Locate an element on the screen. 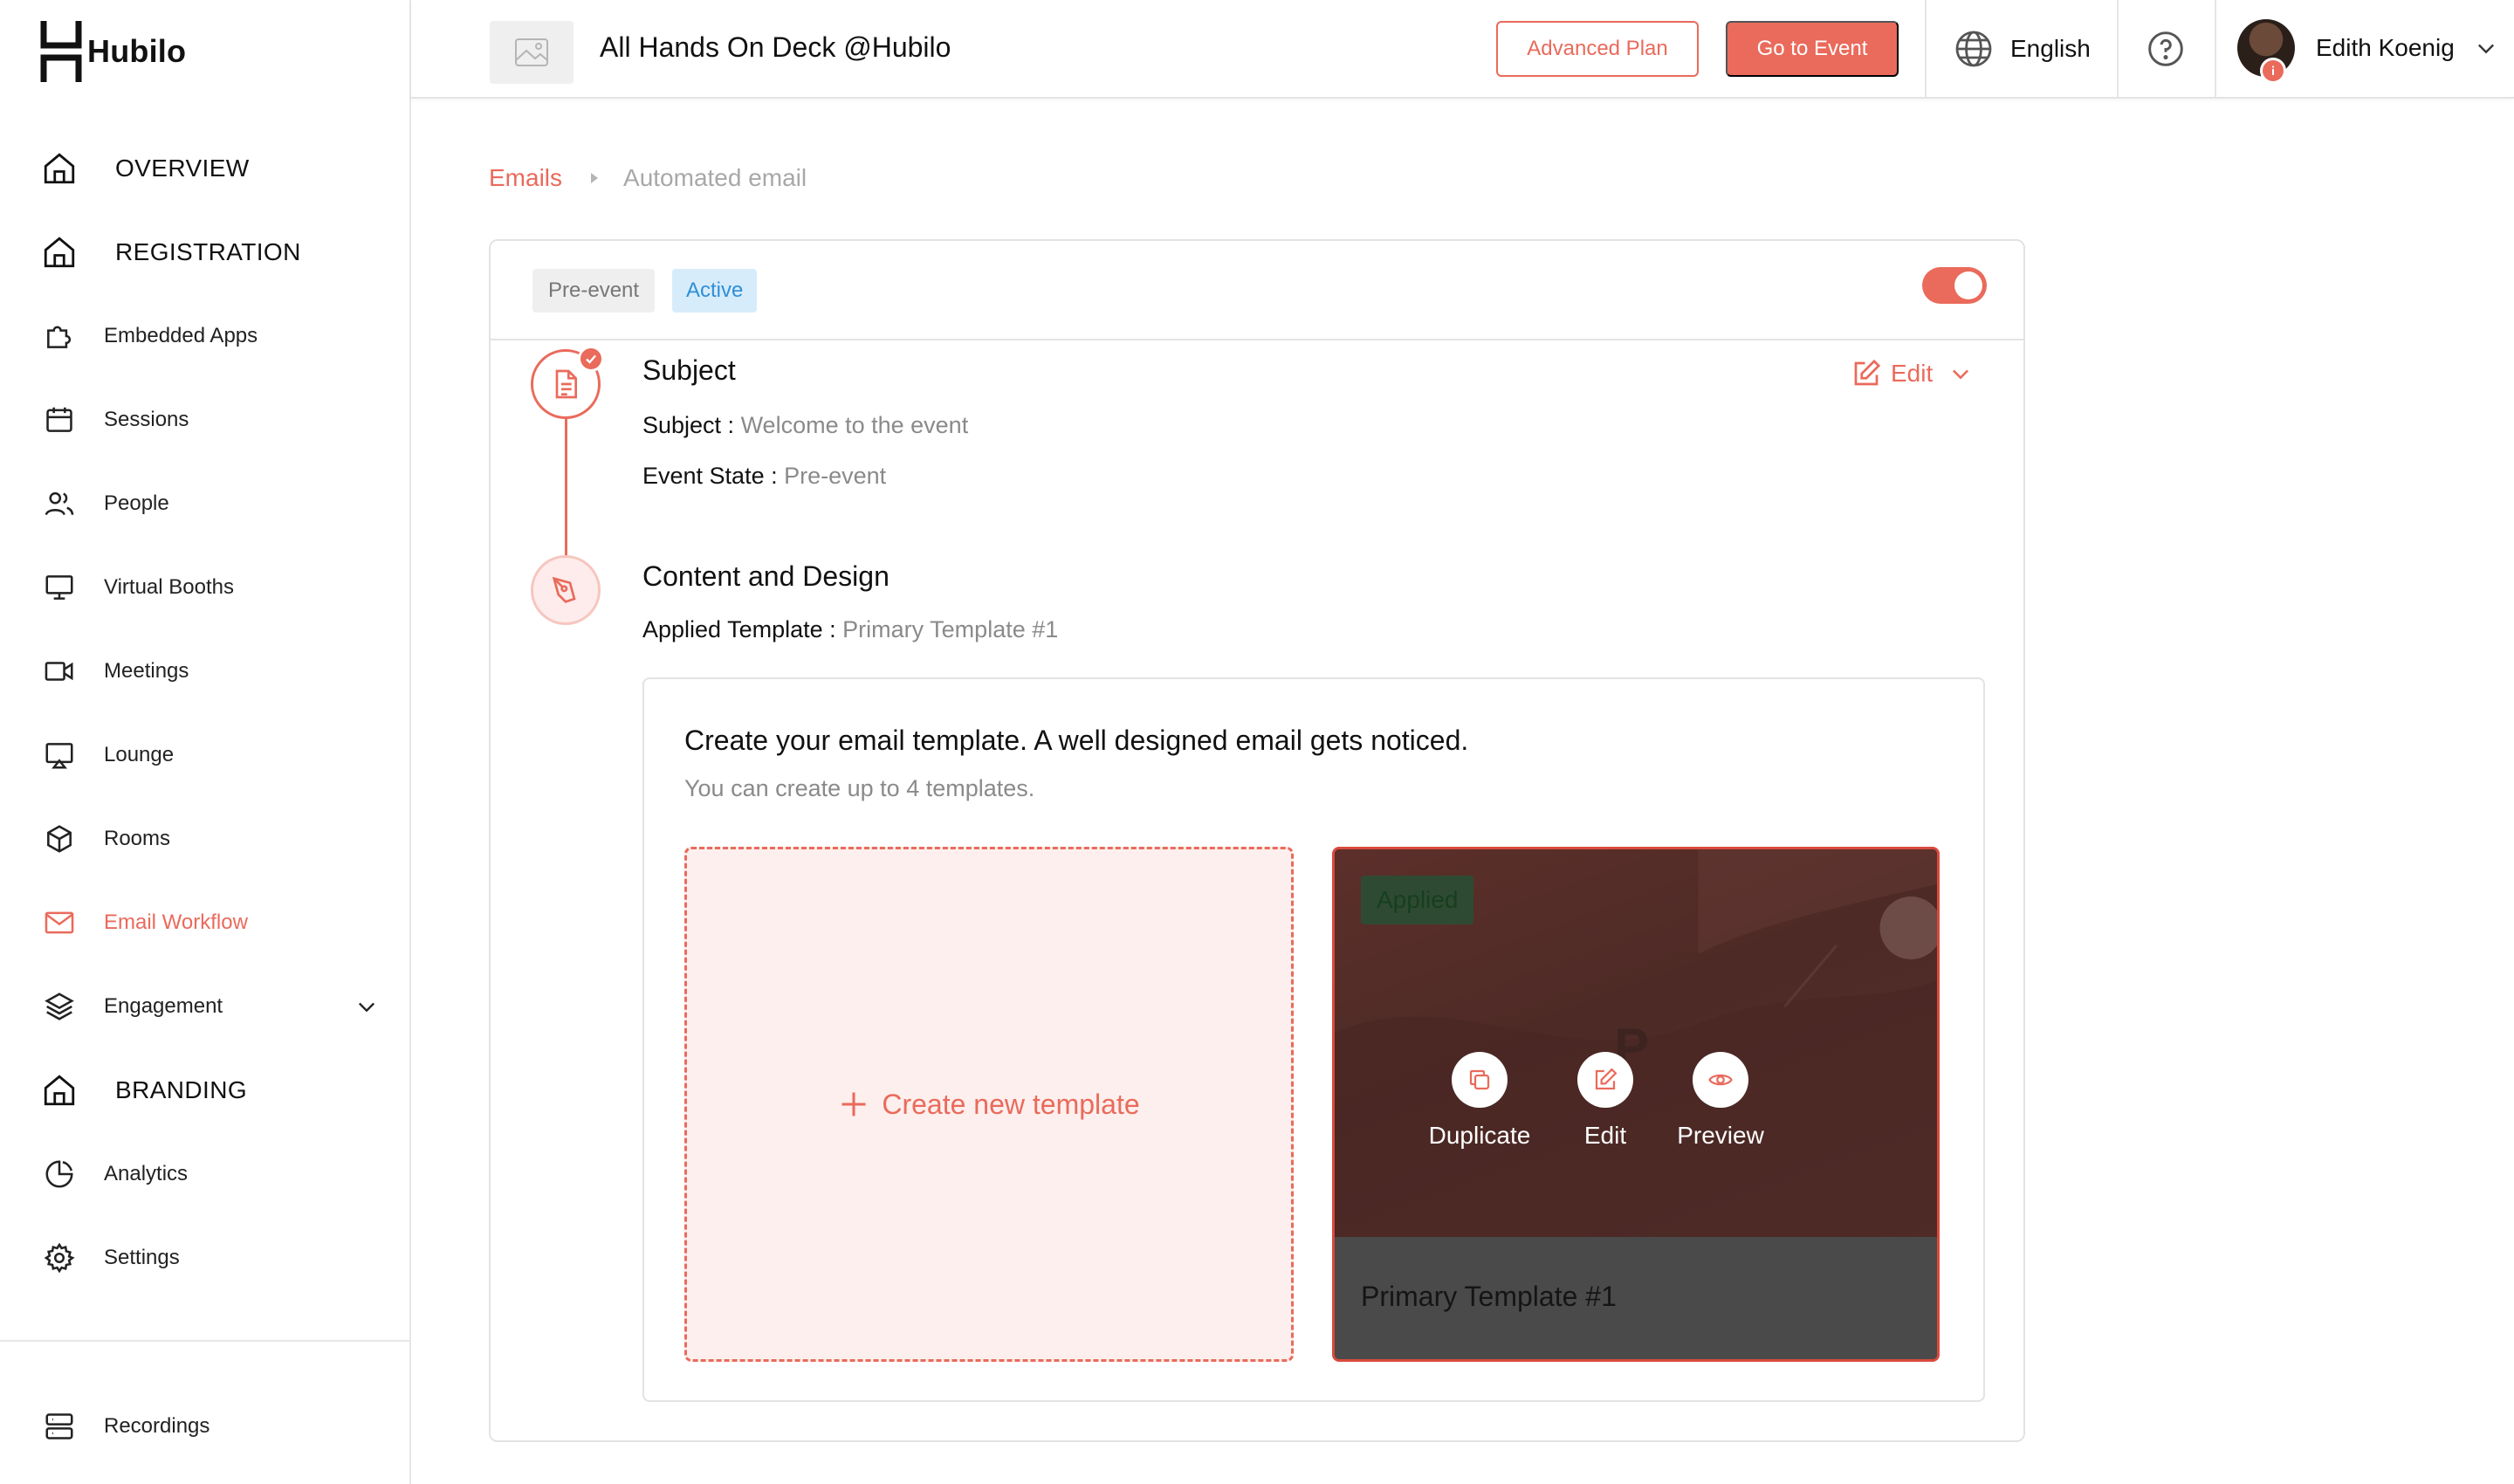  preview-label: Preview is located at coordinates (1720, 1135).